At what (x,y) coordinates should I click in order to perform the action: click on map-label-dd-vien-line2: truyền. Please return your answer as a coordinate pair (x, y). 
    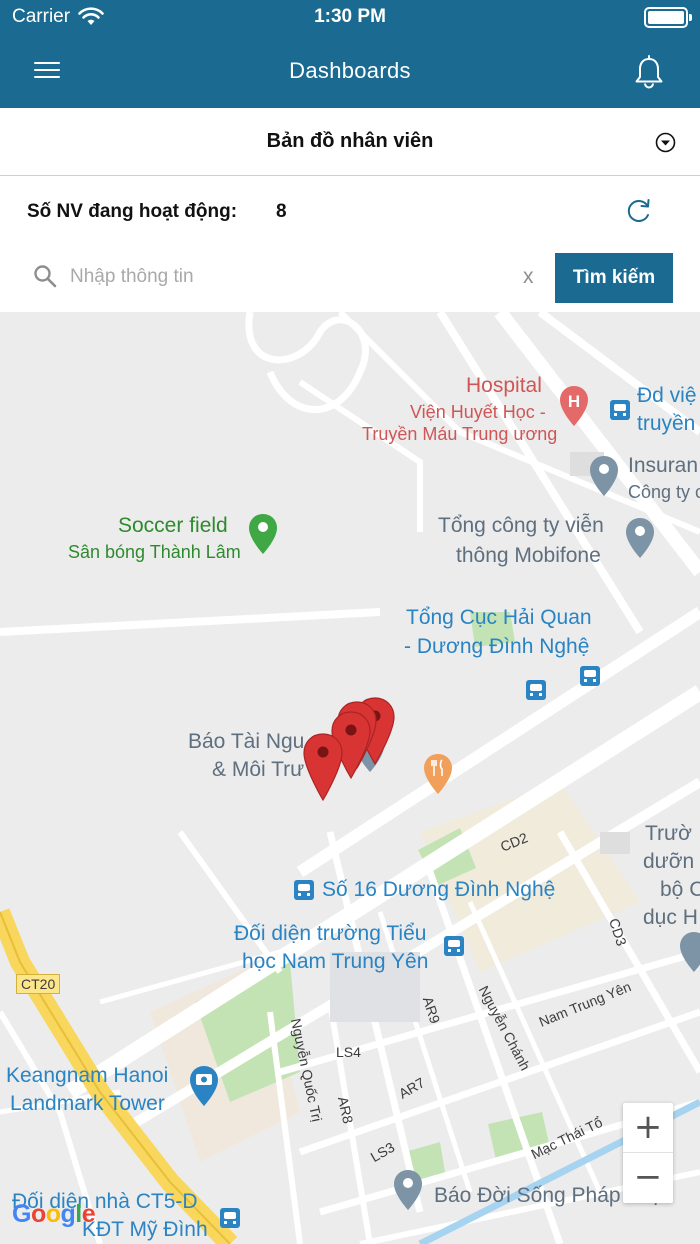
    Looking at the image, I should click on (666, 423).